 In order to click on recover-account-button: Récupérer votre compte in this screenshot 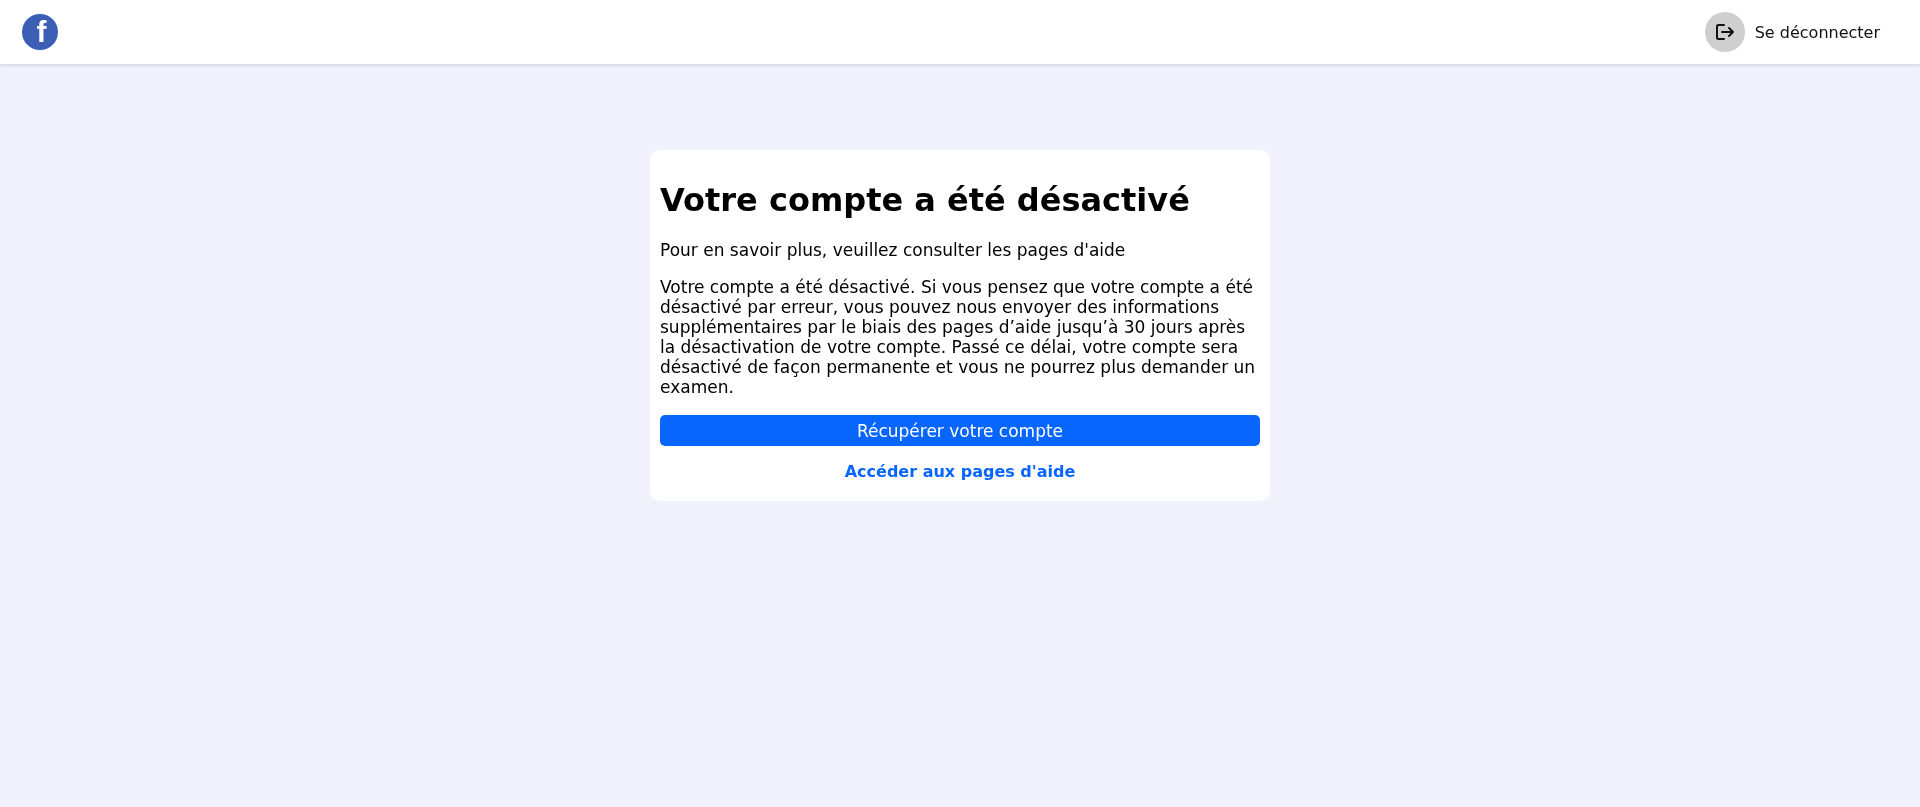, I will do `click(960, 430)`.